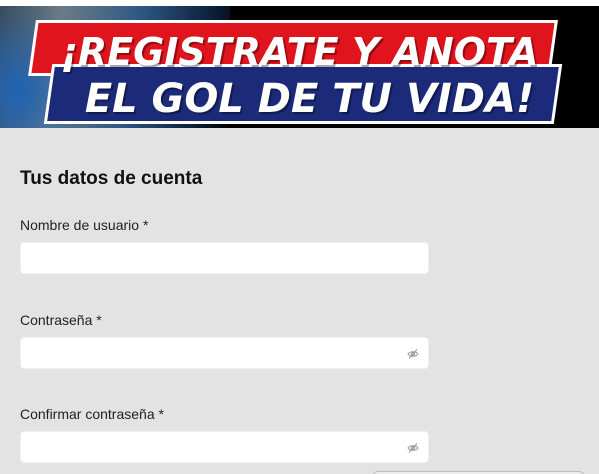 The image size is (599, 474). Describe the element at coordinates (309, 99) in the screenshot. I see `banner-headline-line2: EL GOL DE TU VIDA!` at that location.